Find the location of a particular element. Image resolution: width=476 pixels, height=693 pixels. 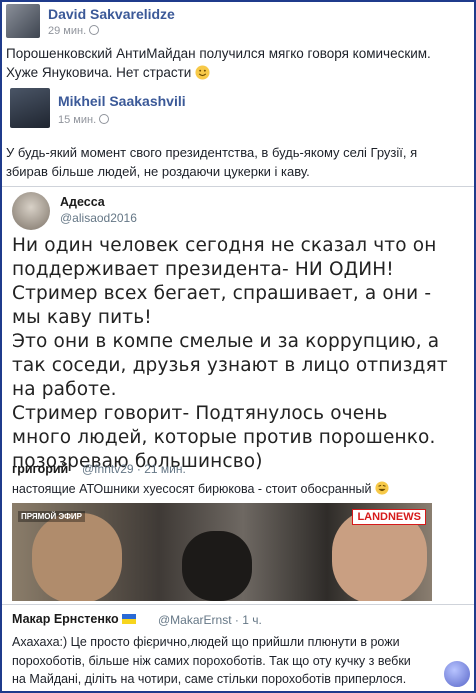

tweet-handle: @alisaod2016 is located at coordinates (98, 218).